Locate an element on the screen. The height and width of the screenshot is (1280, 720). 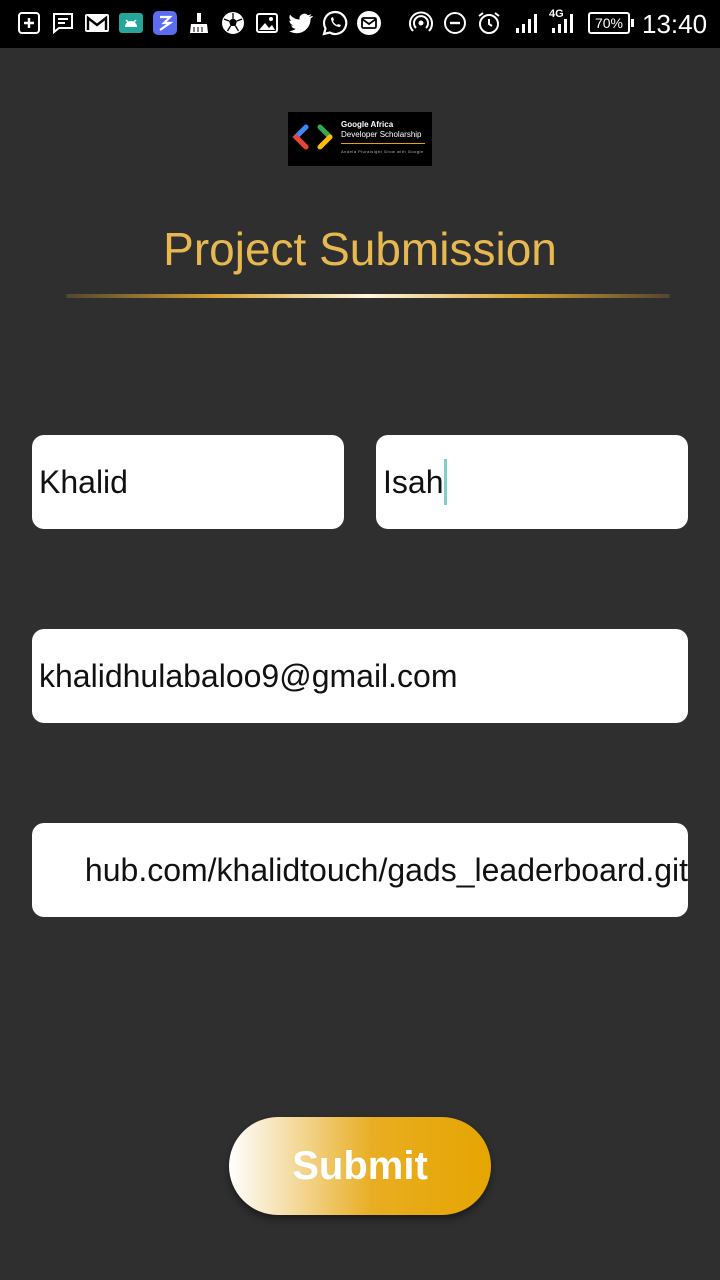
add-box-icon is located at coordinates (29, 23).